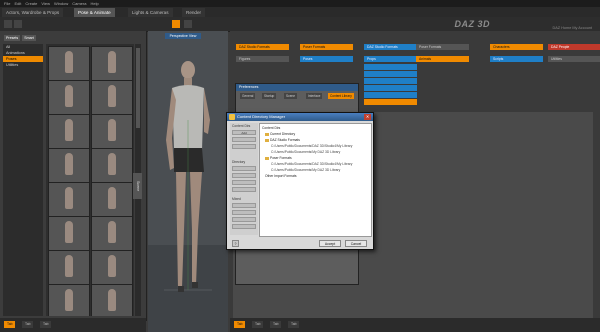  Describe the element at coordinates (244, 132) in the screenshot. I see `directory-action-button: Add` at that location.